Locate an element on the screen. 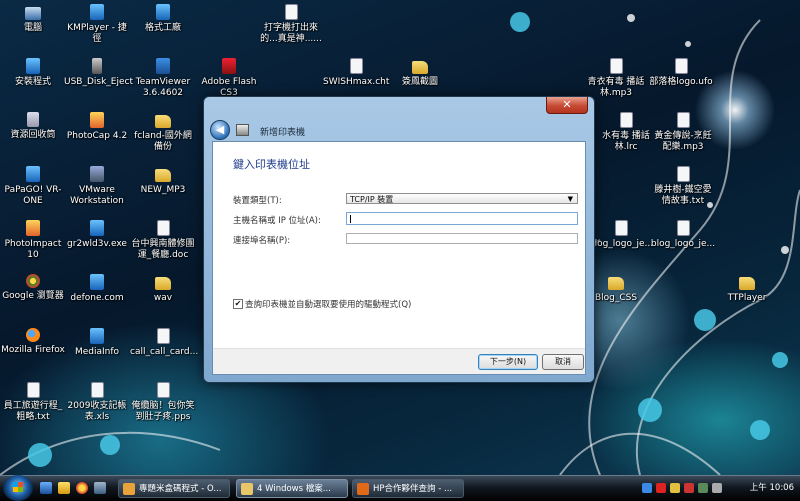 The height and width of the screenshot is (501, 800). desktop-icon: 資源回收筒 is located at coordinates (33, 126).